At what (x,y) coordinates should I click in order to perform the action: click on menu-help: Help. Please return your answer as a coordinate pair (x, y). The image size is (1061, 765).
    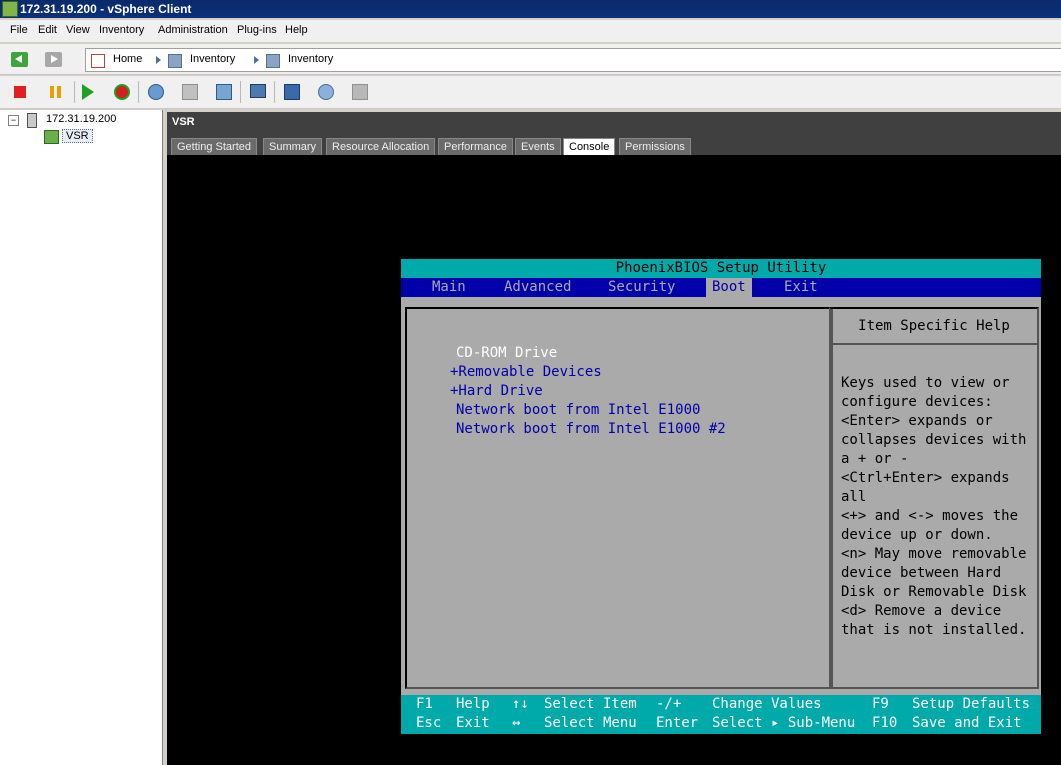
    Looking at the image, I should click on (296, 30).